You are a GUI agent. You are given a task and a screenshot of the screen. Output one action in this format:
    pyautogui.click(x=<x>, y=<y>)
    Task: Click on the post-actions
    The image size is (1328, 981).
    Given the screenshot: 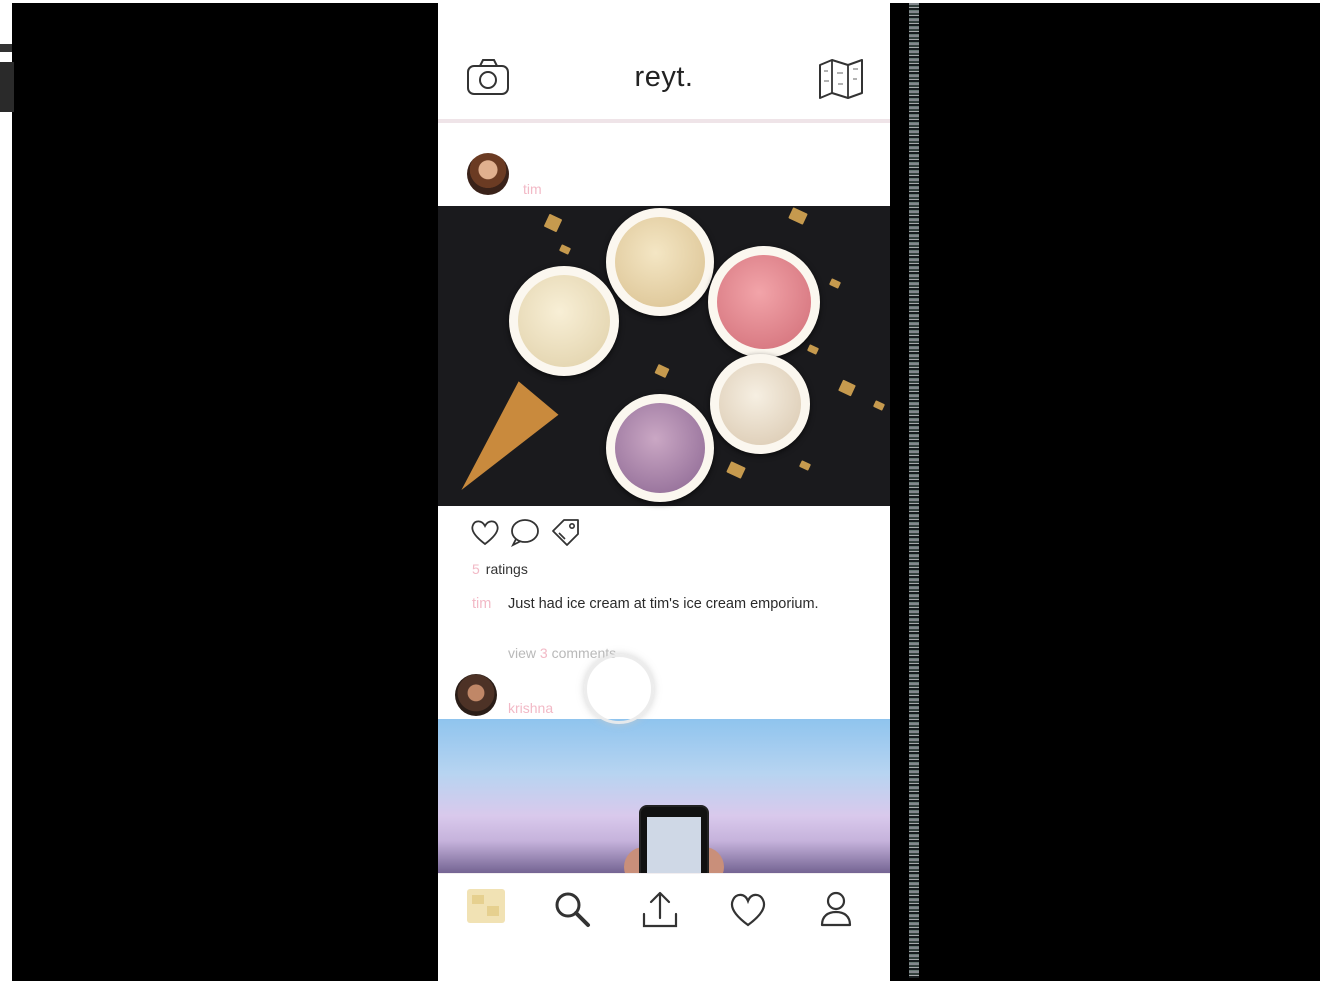 What is the action you would take?
    pyautogui.click(x=527, y=532)
    